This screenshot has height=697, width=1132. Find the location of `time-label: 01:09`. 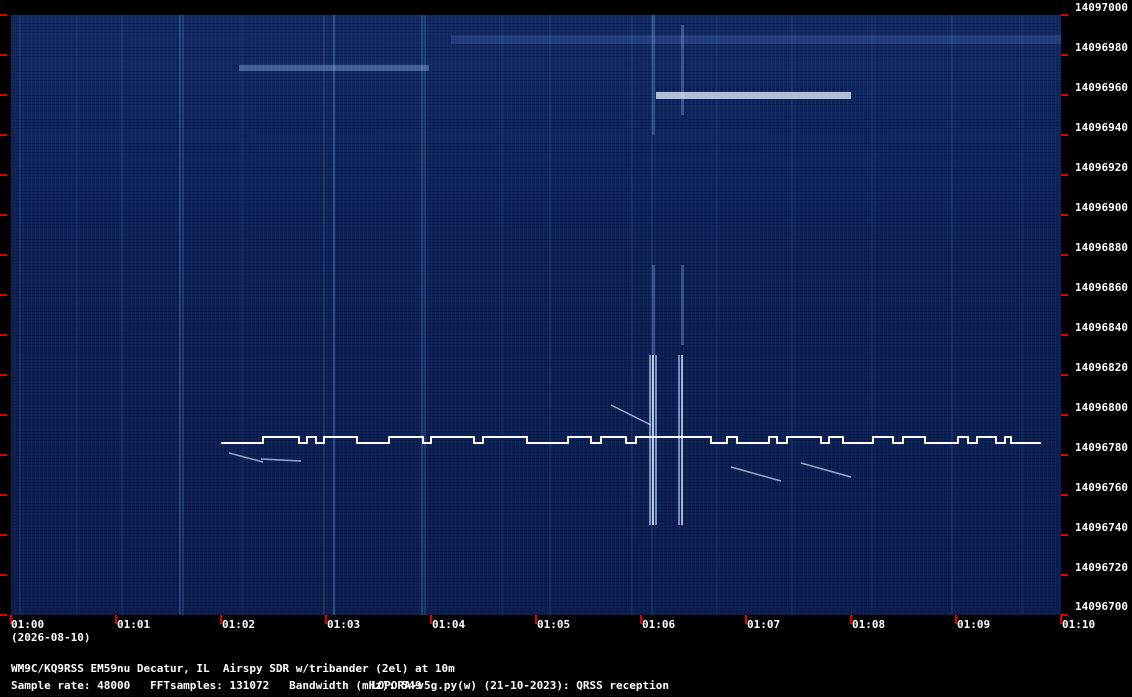

time-label: 01:09 is located at coordinates (974, 624).